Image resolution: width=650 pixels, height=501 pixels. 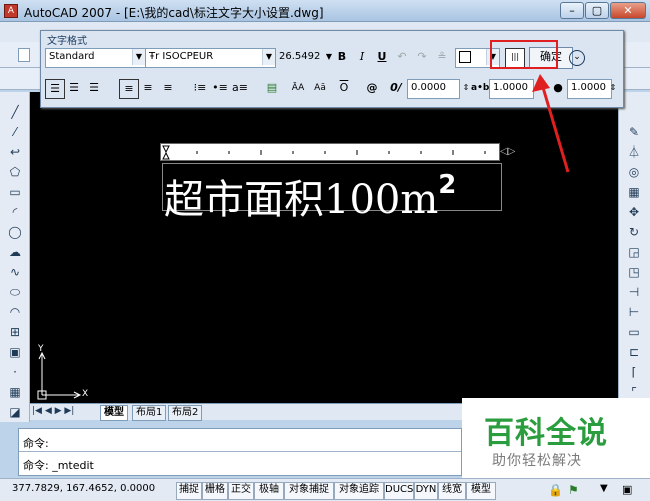 I want to click on trim-icon: ⊣, so click(x=634, y=292).